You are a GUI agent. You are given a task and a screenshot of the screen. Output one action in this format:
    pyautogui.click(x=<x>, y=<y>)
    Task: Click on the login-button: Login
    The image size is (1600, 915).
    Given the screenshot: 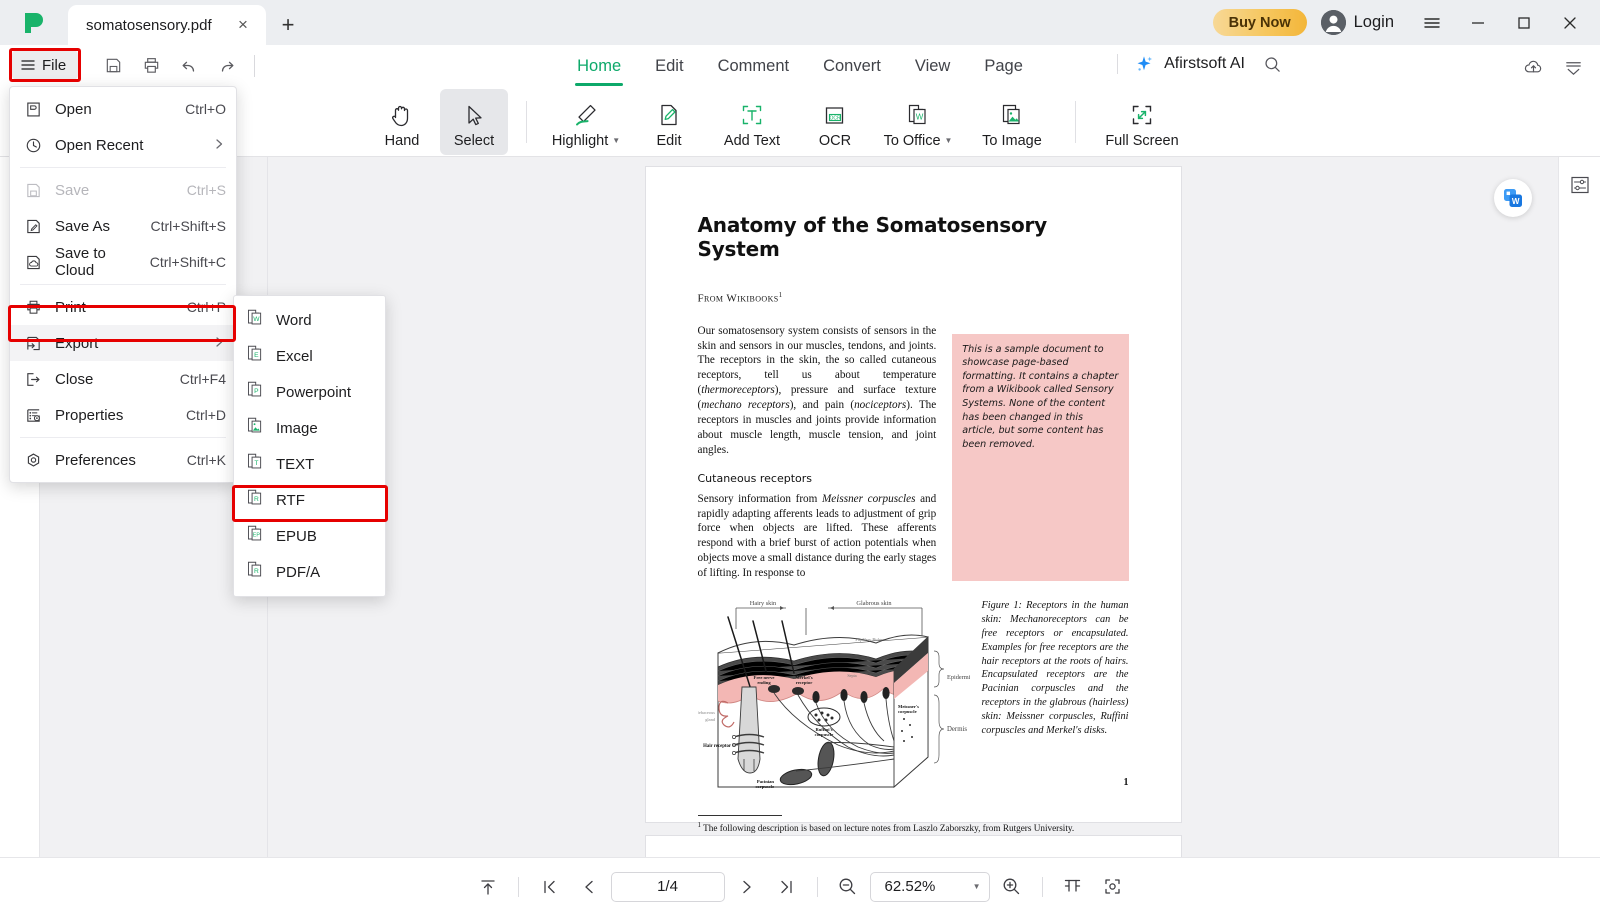 What is the action you would take?
    pyautogui.click(x=1357, y=22)
    